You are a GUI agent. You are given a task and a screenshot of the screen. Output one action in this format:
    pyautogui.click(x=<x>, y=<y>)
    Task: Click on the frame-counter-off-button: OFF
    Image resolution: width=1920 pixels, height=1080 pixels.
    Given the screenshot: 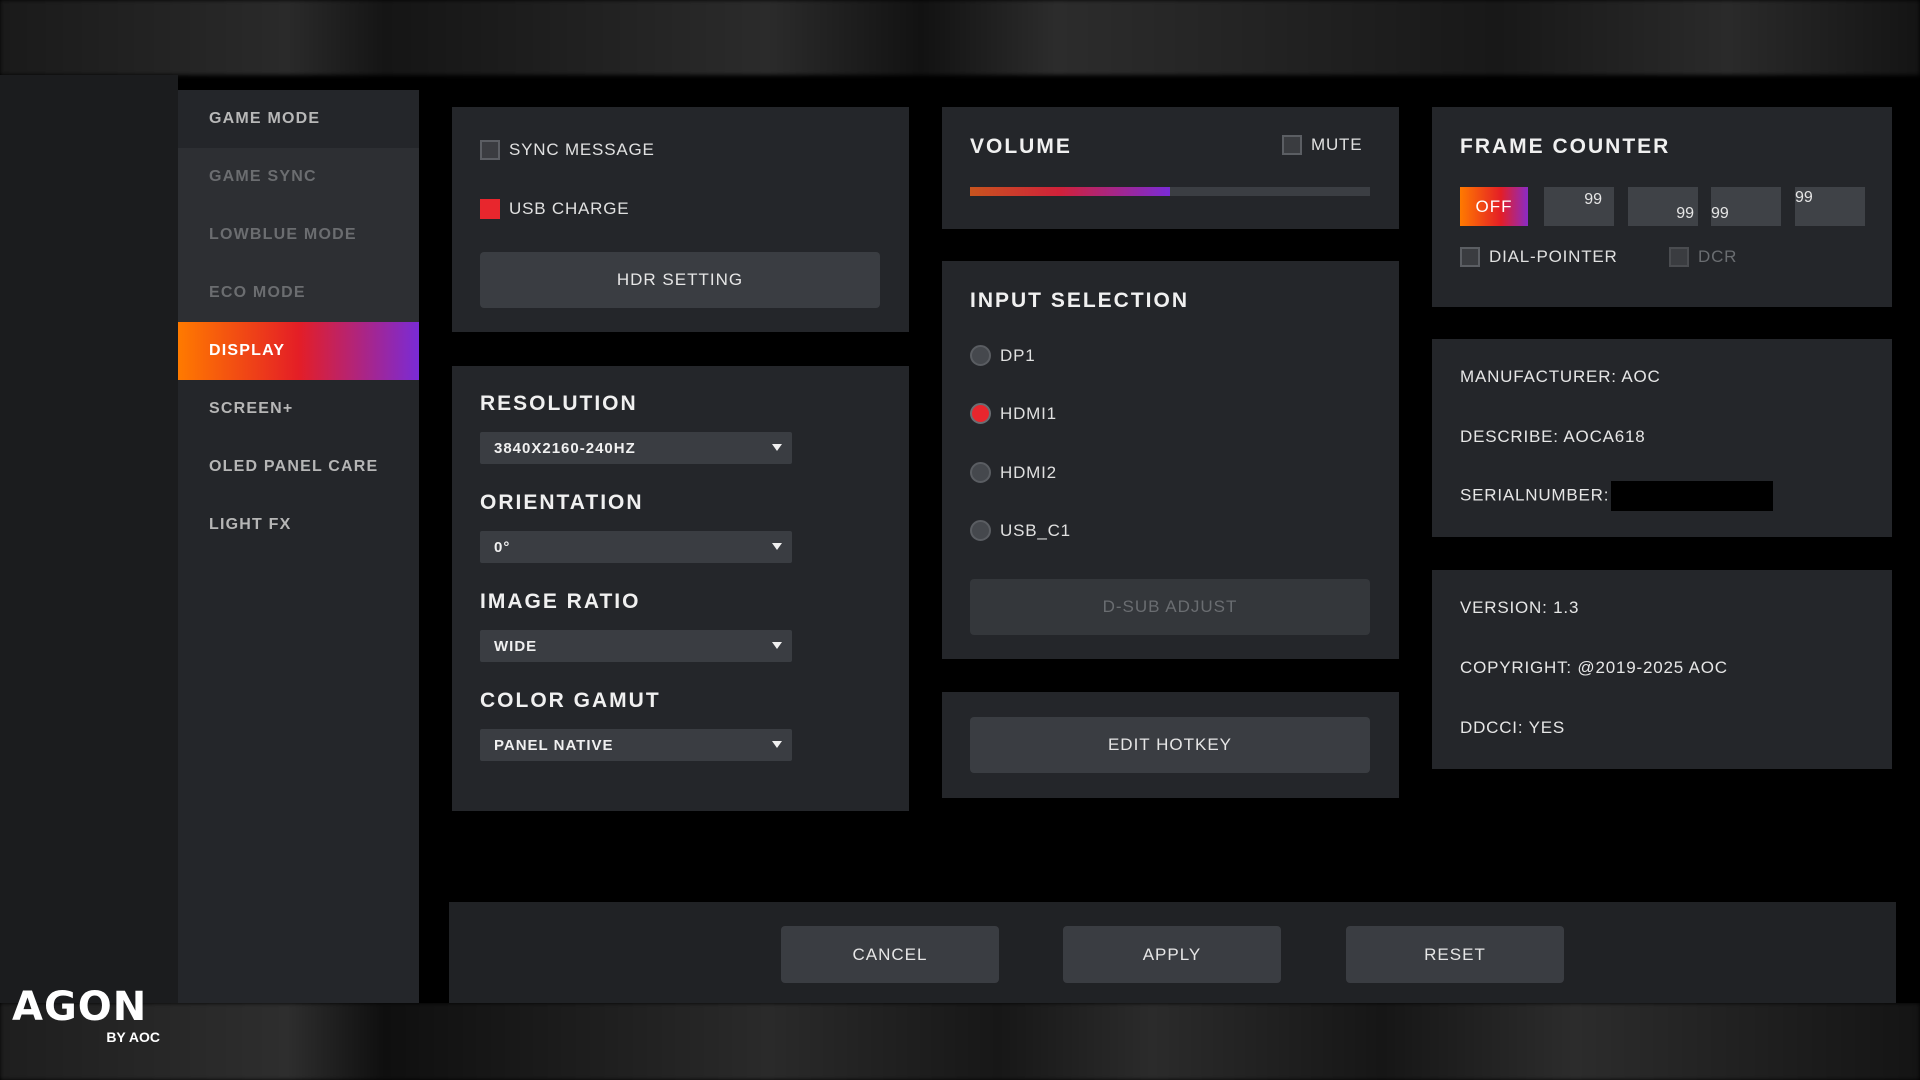 What is the action you would take?
    pyautogui.click(x=1494, y=206)
    